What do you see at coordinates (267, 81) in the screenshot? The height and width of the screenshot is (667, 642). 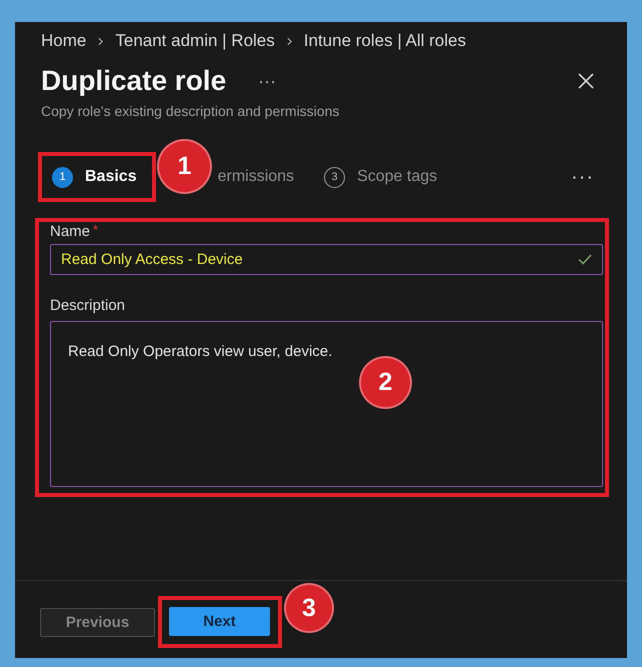 I see `more-options-button: ···` at bounding box center [267, 81].